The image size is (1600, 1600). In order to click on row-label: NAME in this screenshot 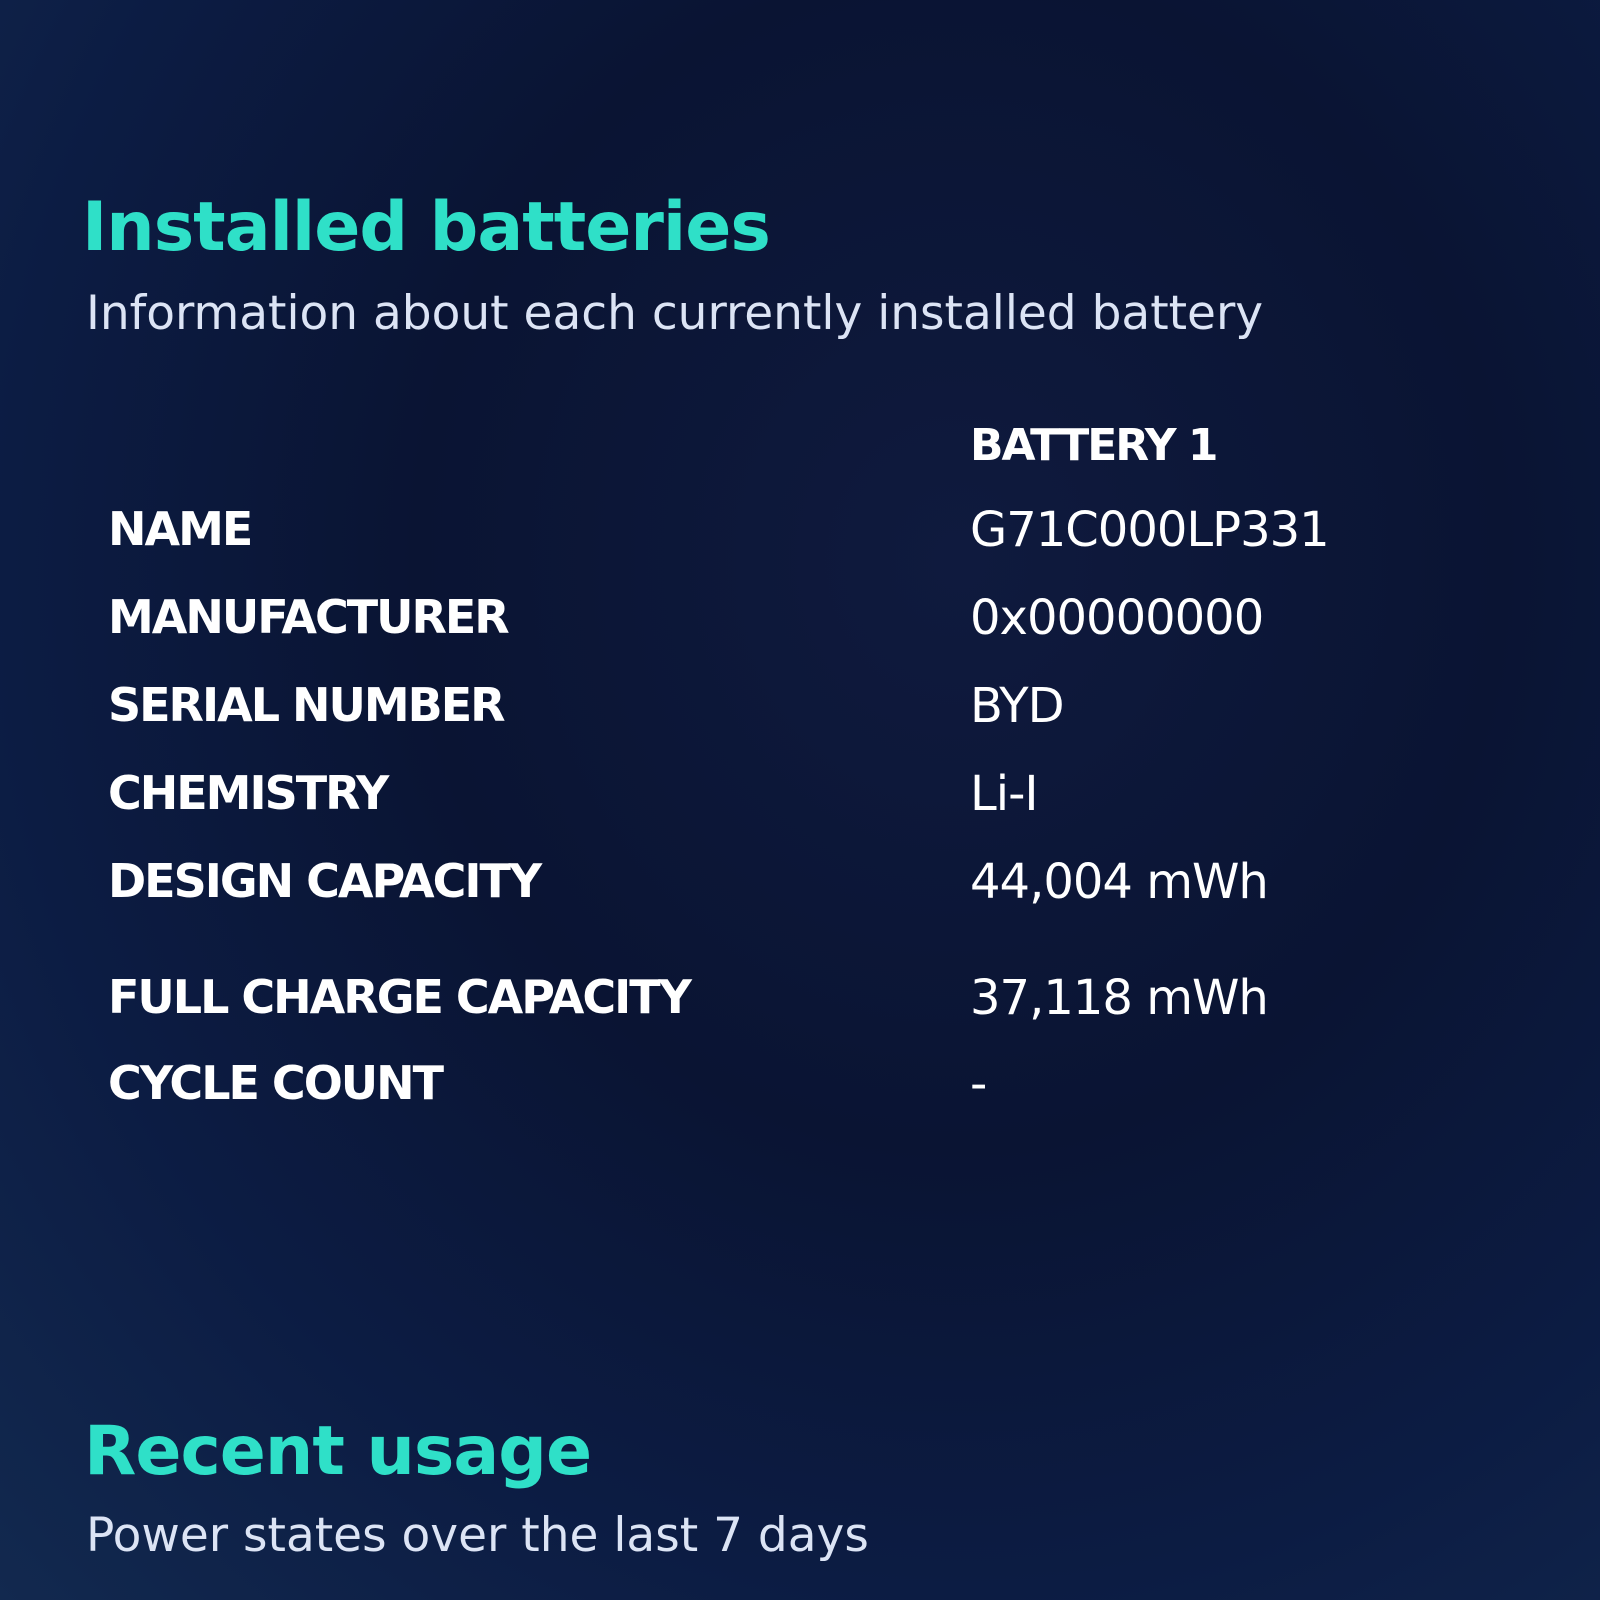, I will do `click(180, 529)`.